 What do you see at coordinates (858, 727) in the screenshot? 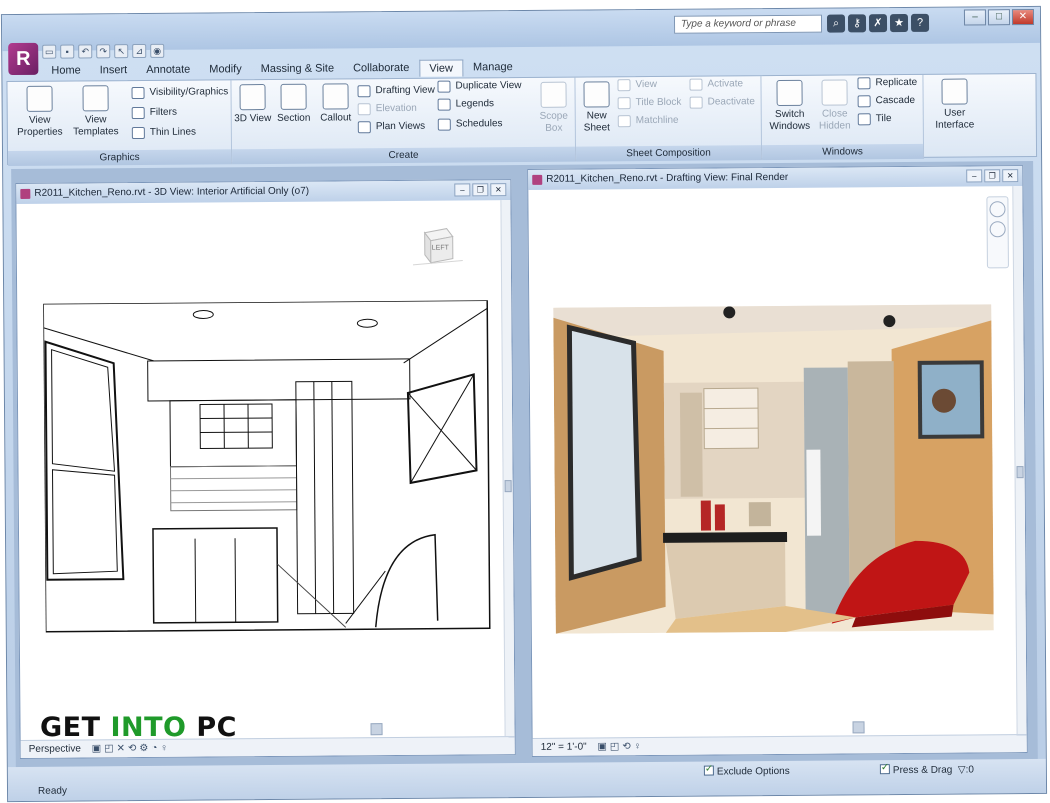
I see `right-horizontal-scroll-thumb` at bounding box center [858, 727].